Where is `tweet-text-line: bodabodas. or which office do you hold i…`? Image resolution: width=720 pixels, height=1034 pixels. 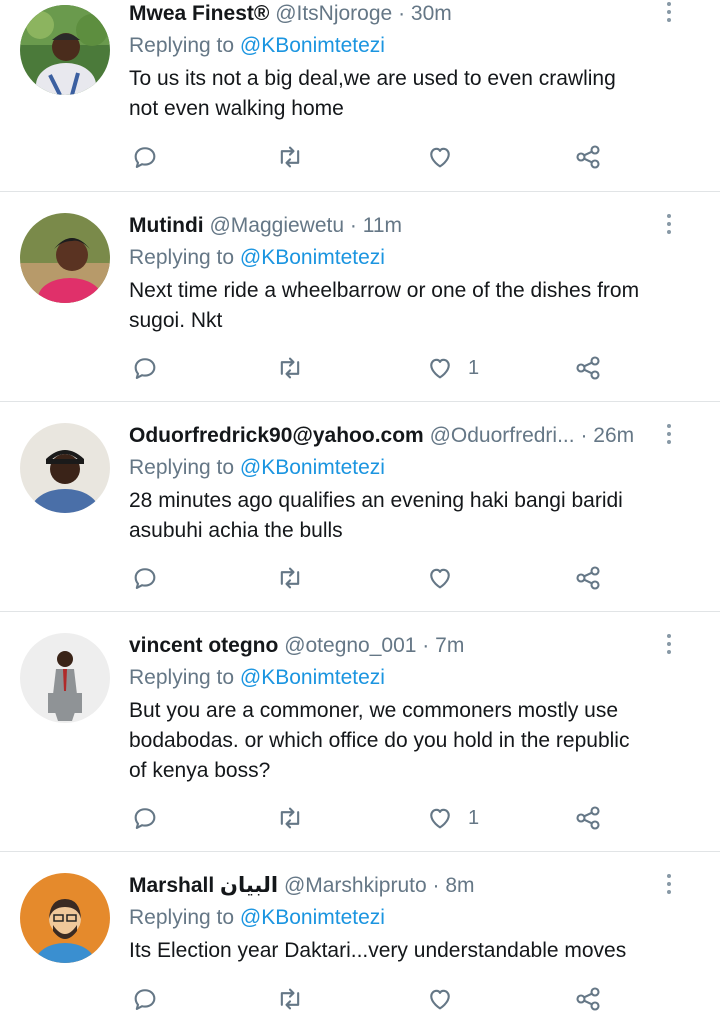
tweet-text-line: bodabodas. or which office do you hold i… is located at coordinates (379, 740).